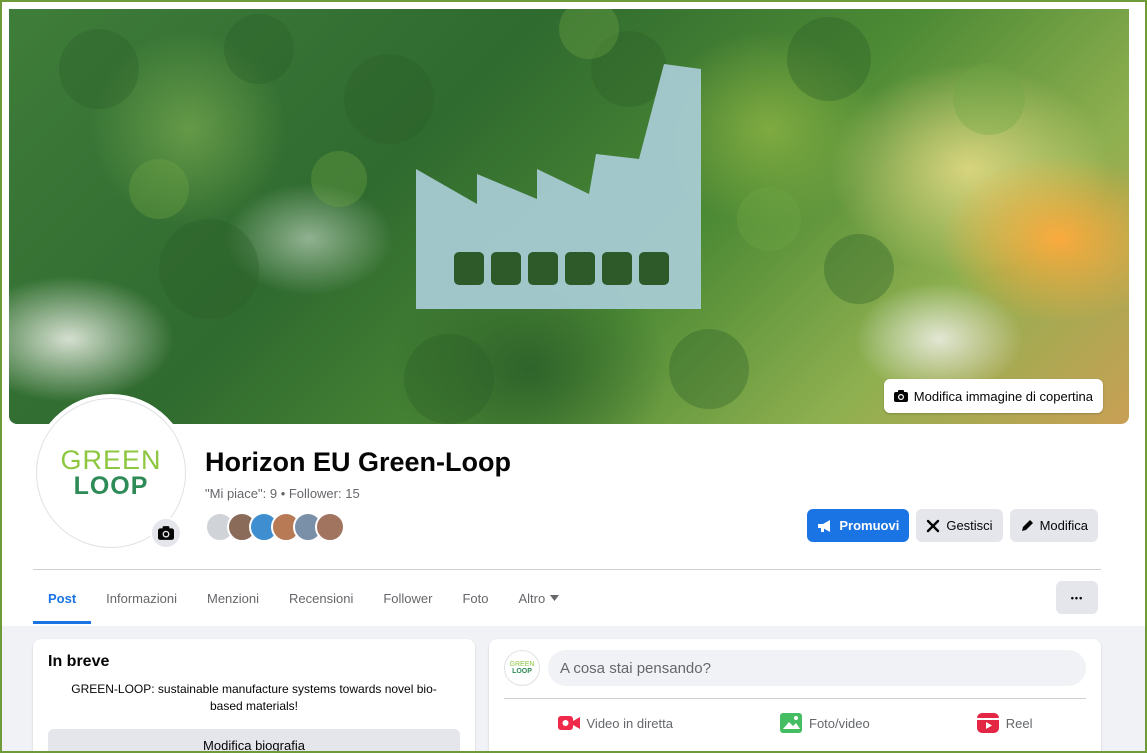 The width and height of the screenshot is (1147, 753). What do you see at coordinates (630, 723) in the screenshot?
I see `live-video-label: Video in diretta` at bounding box center [630, 723].